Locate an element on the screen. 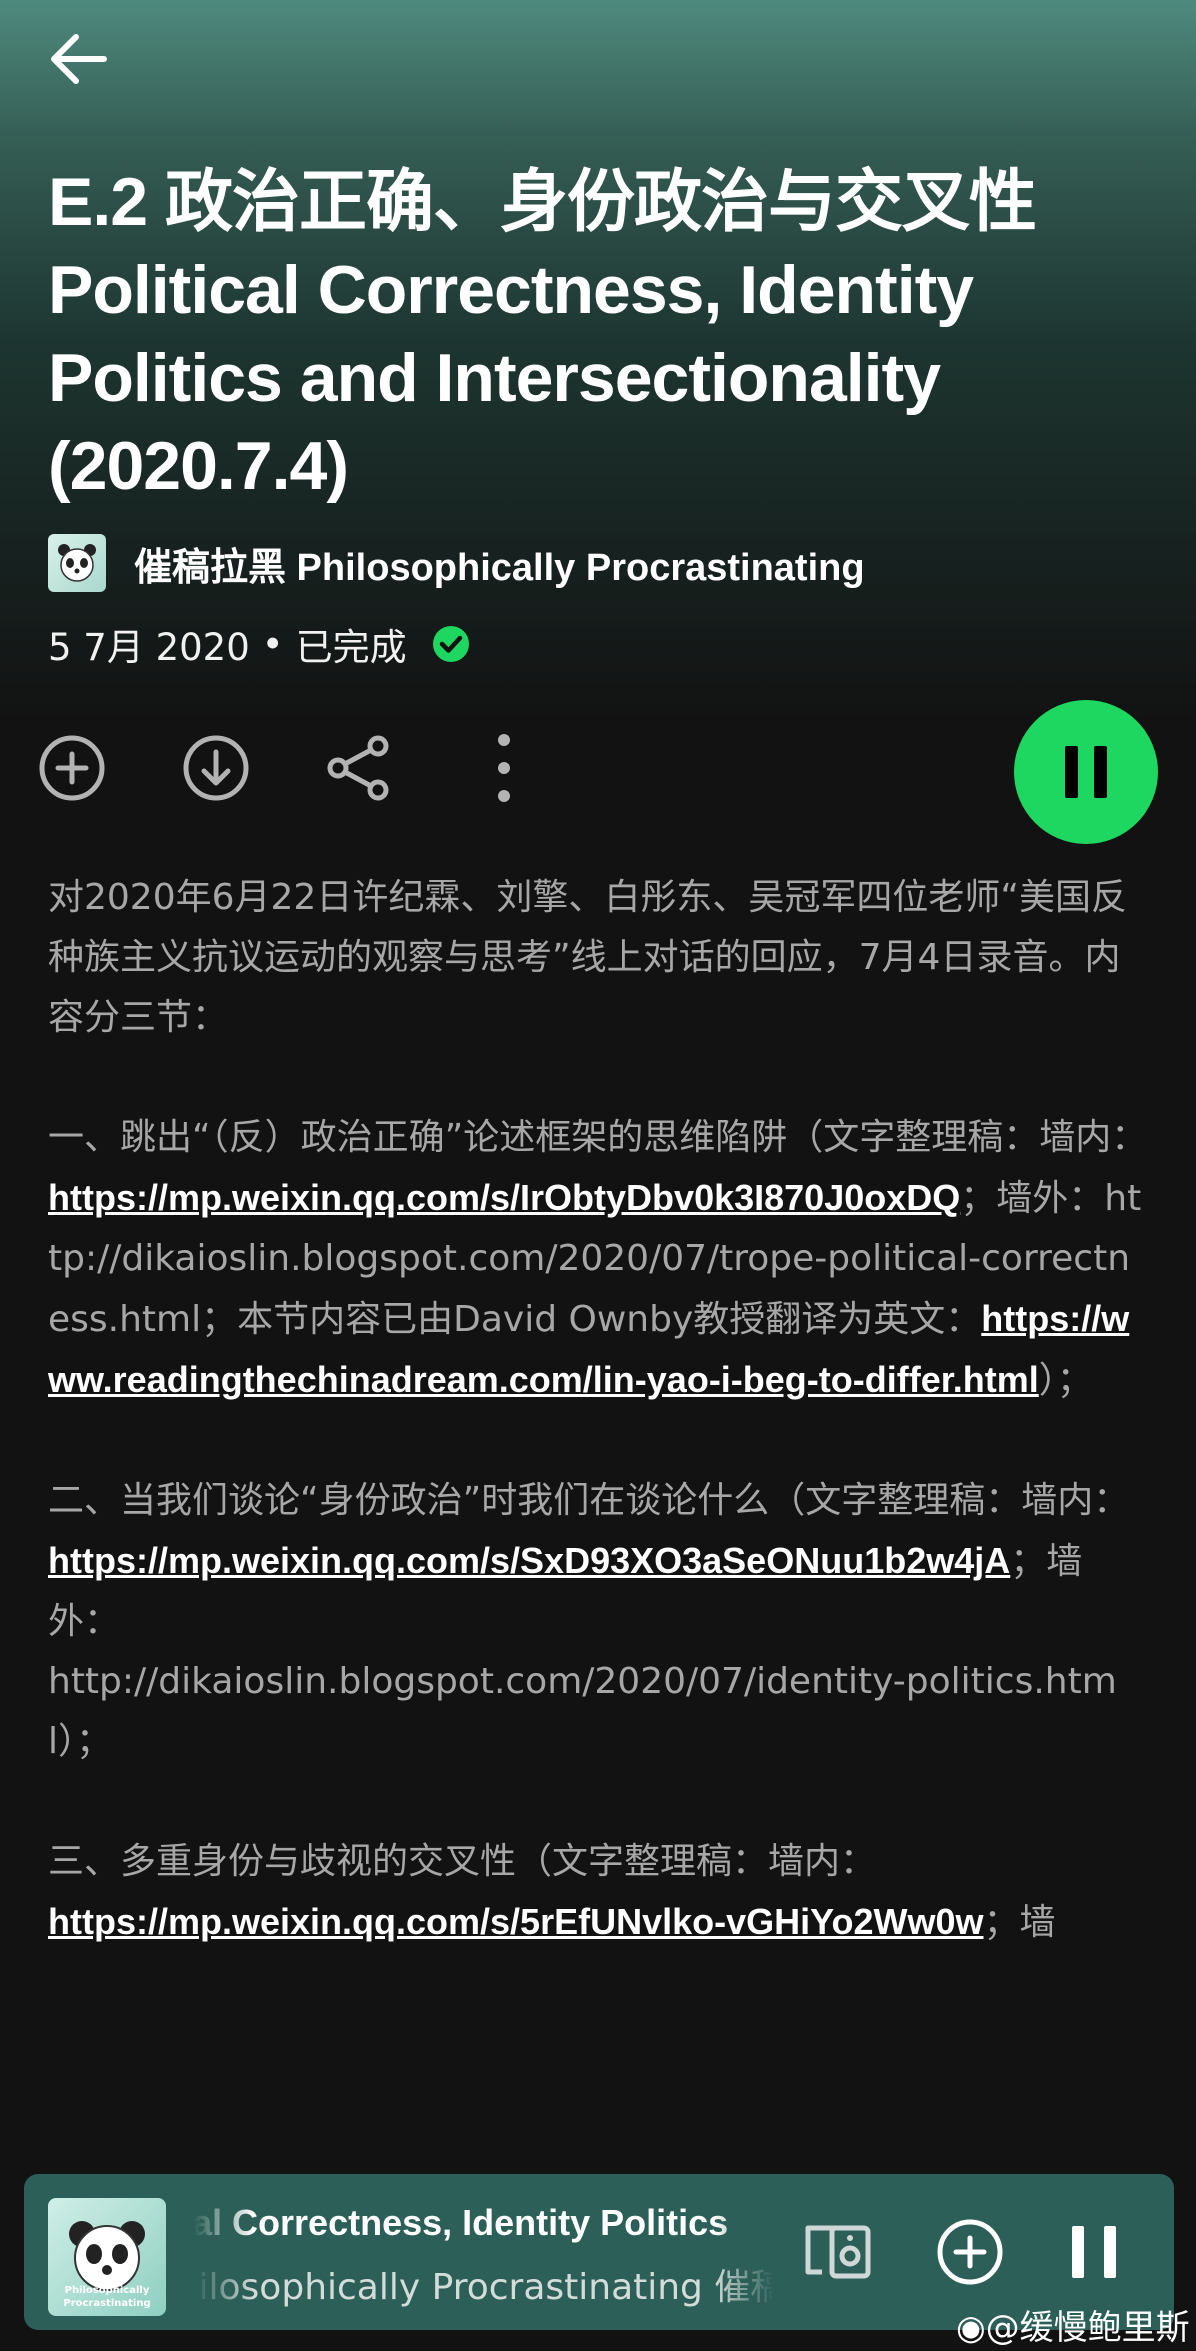 This screenshot has width=1196, height=2351. show-link: 催稿拉黑 Philosophically Procrastinating is located at coordinates (456, 563).